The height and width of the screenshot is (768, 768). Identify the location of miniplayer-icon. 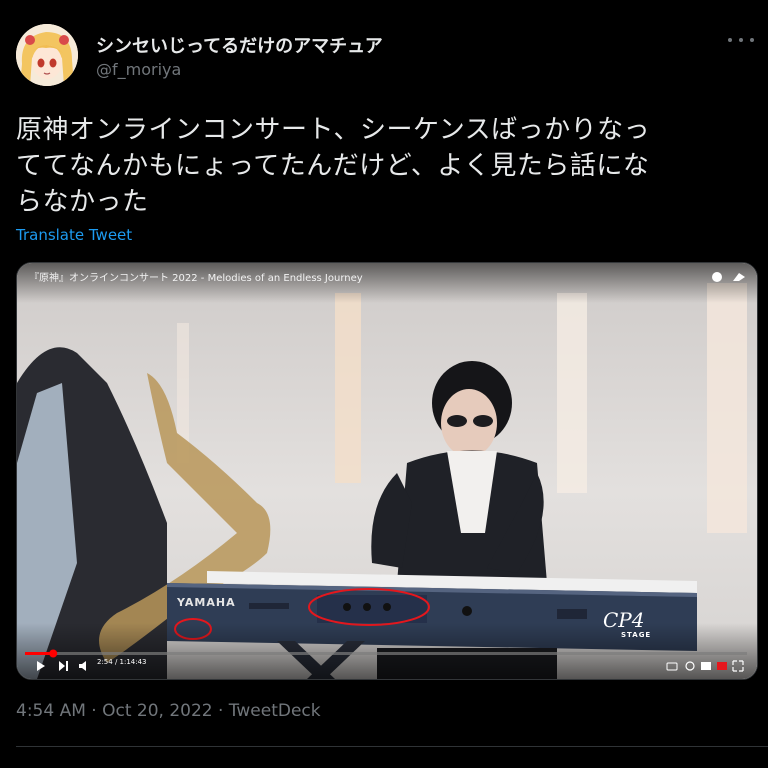
(706, 666).